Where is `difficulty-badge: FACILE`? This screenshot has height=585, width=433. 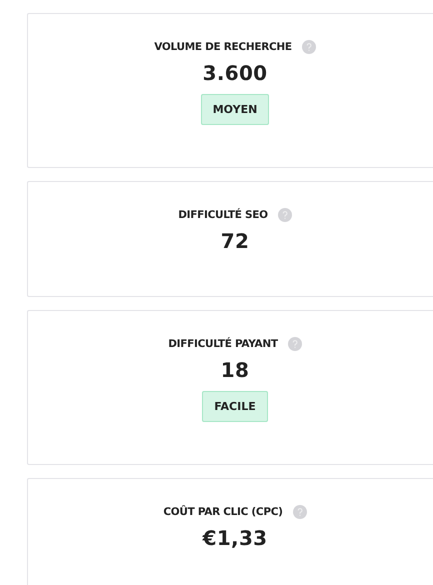
difficulty-badge: FACILE is located at coordinates (235, 406).